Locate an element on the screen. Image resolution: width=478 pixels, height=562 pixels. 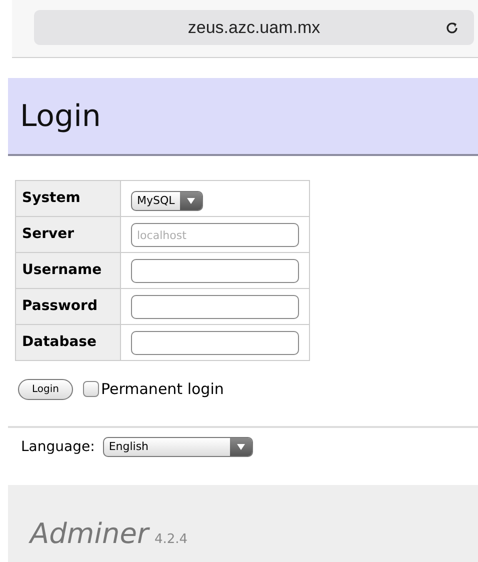
field-label: Server is located at coordinates (68, 234).